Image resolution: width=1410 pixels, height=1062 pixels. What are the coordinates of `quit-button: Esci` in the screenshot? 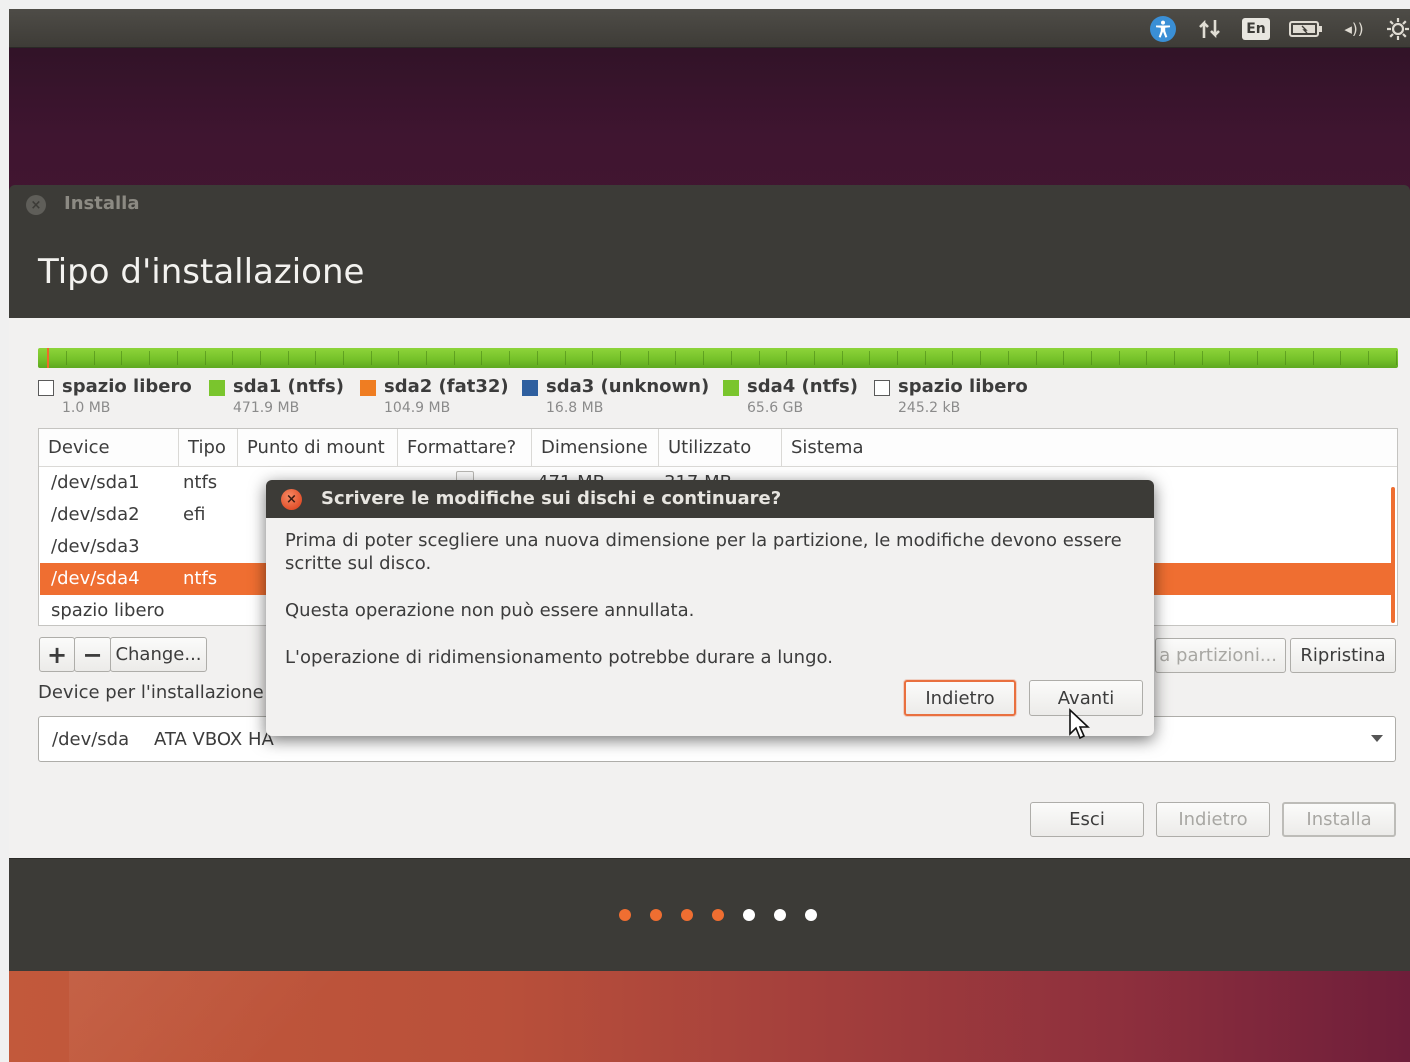 It's located at (1087, 819).